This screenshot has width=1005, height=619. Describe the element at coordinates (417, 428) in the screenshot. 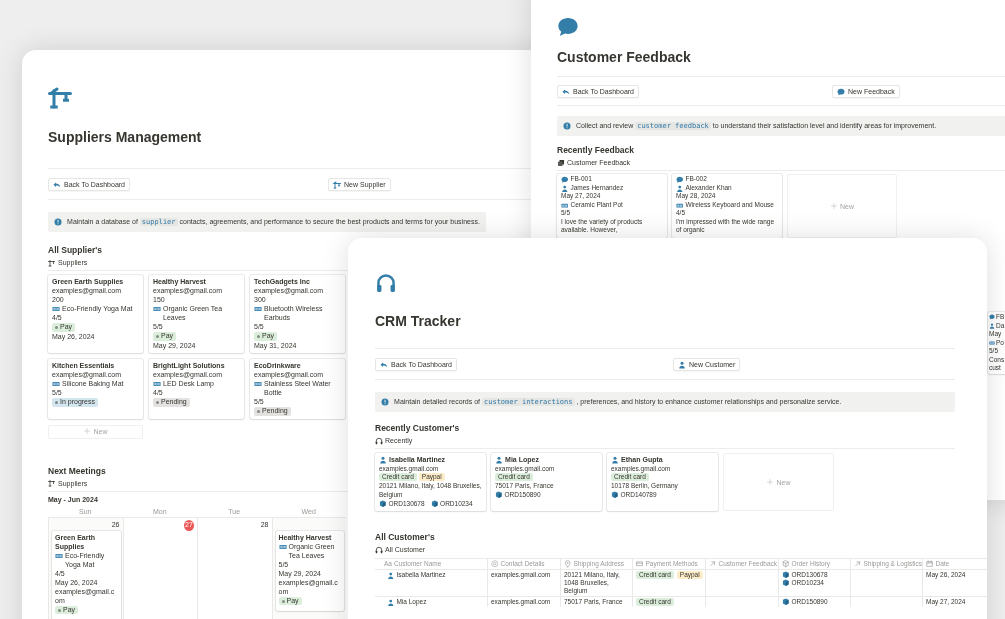

I see `section-heading: Recently Customer's` at that location.